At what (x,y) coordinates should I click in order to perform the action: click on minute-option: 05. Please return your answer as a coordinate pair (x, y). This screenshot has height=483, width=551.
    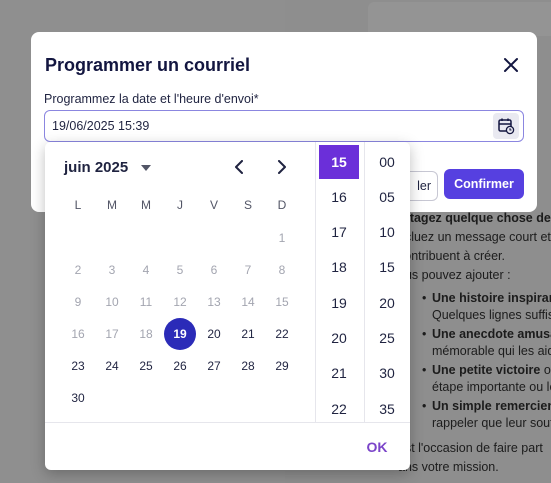
    Looking at the image, I should click on (387, 197).